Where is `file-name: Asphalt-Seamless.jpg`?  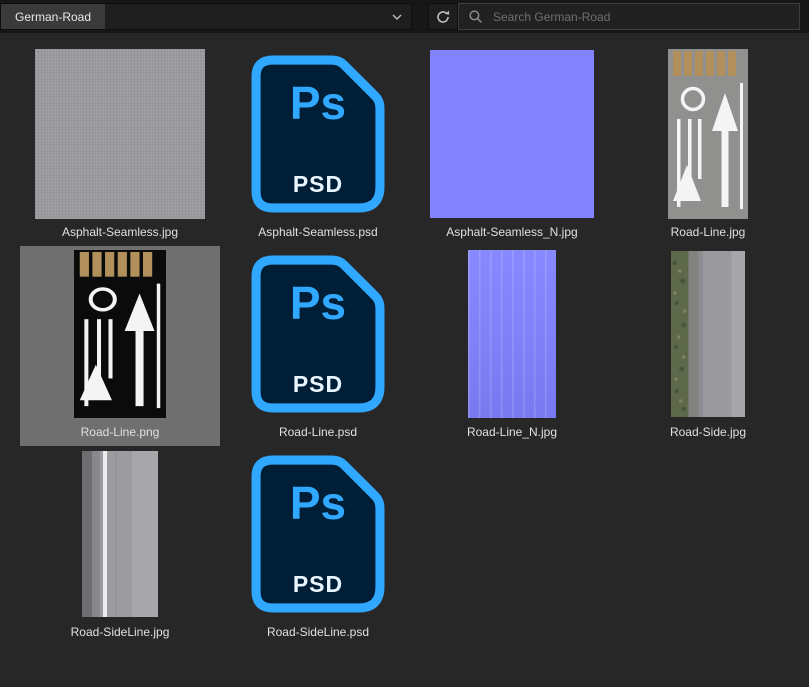 file-name: Asphalt-Seamless.jpg is located at coordinates (120, 232).